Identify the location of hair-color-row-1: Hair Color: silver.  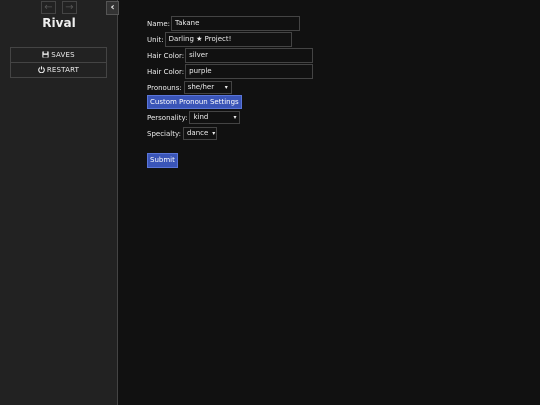
(230, 55).